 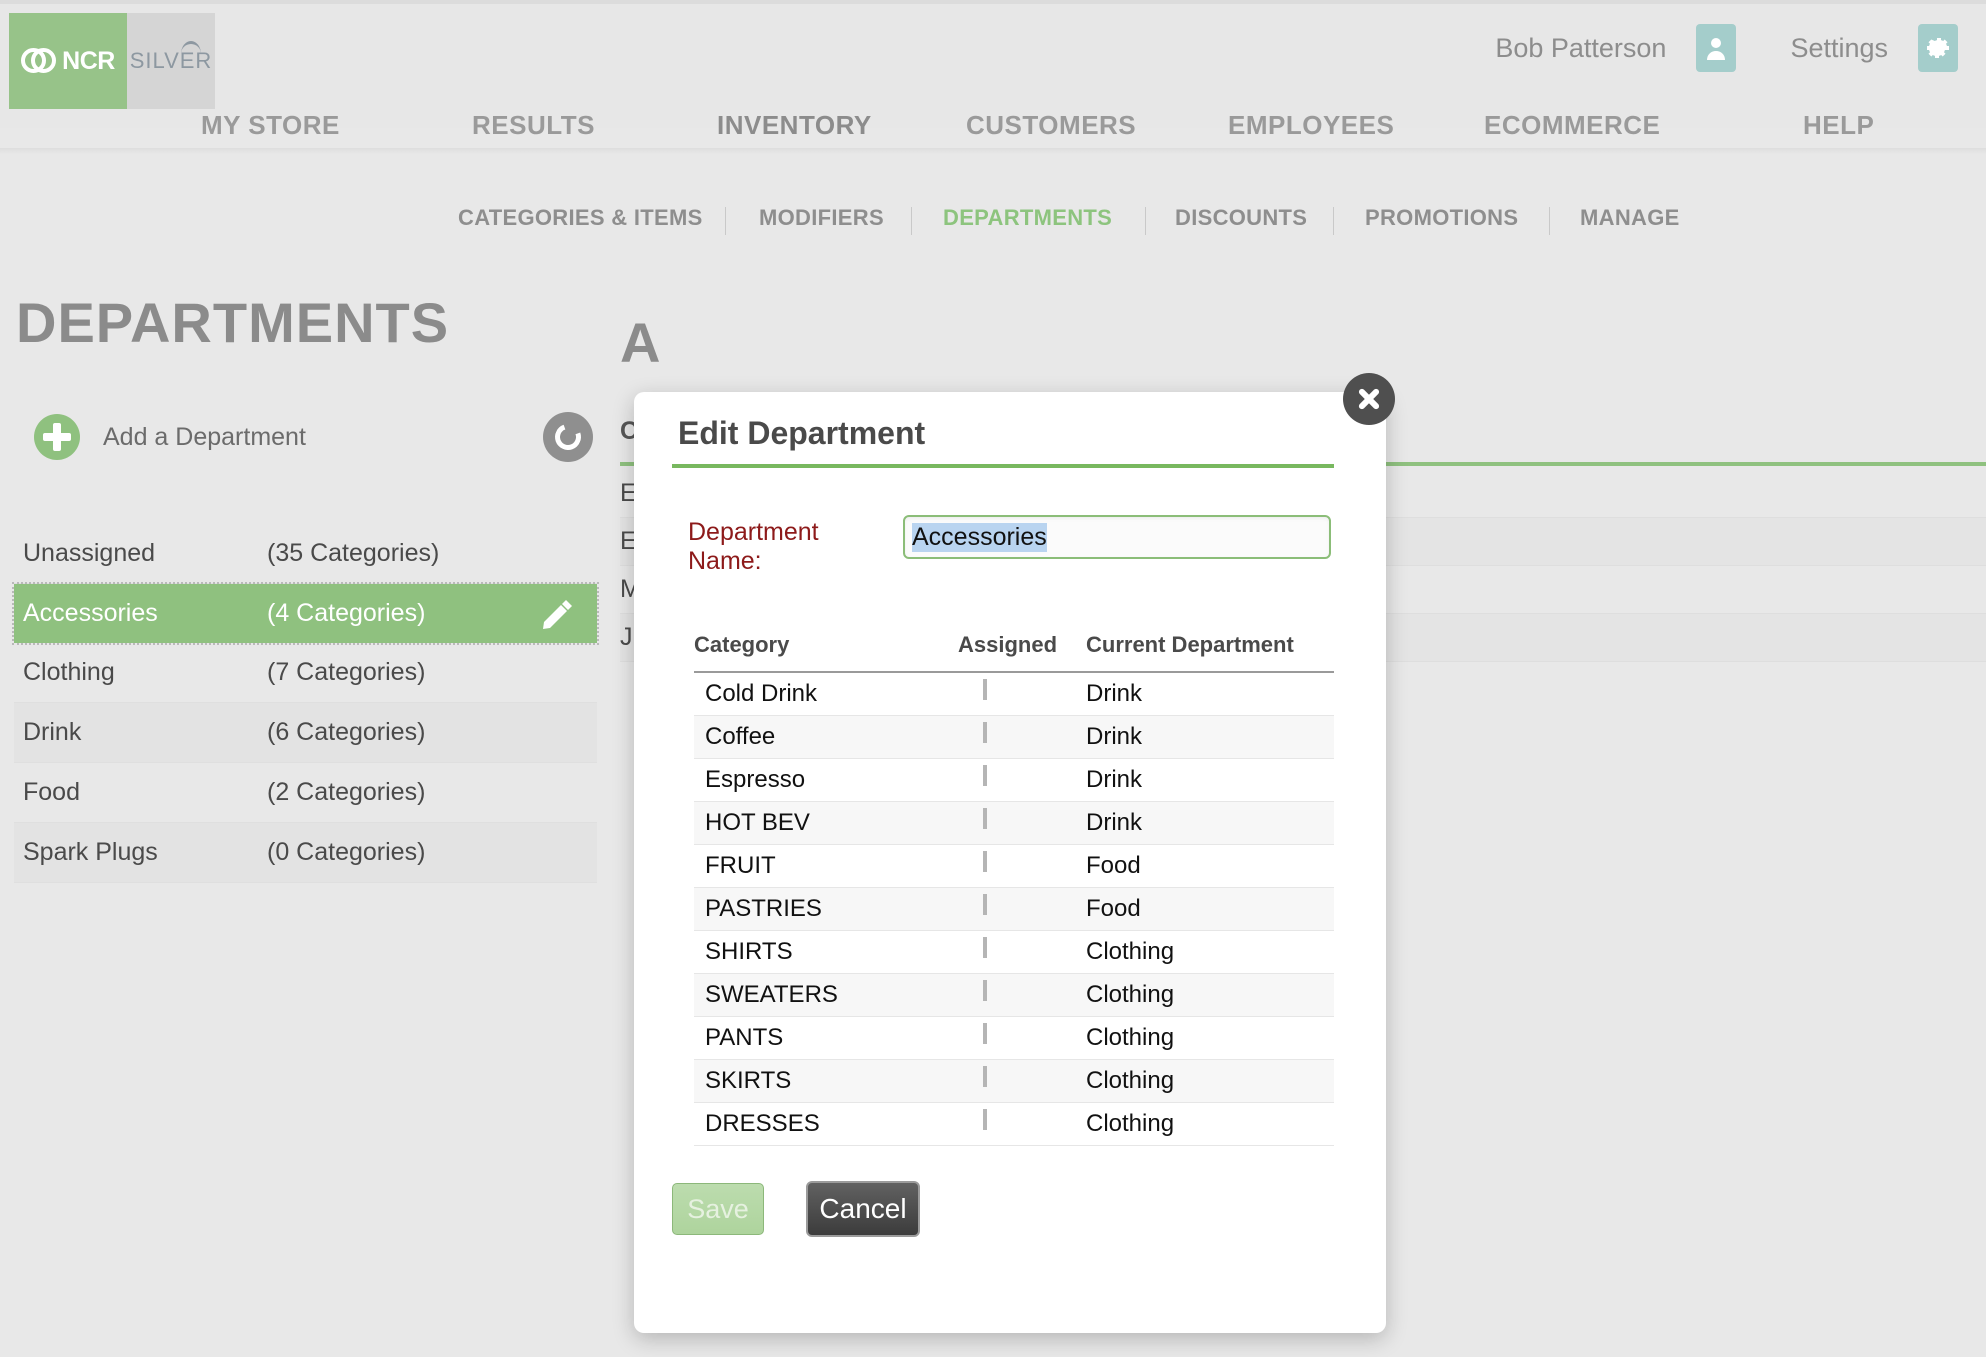 I want to click on nav-item-ecommerce: ECOMMERCE, so click(x=1572, y=125).